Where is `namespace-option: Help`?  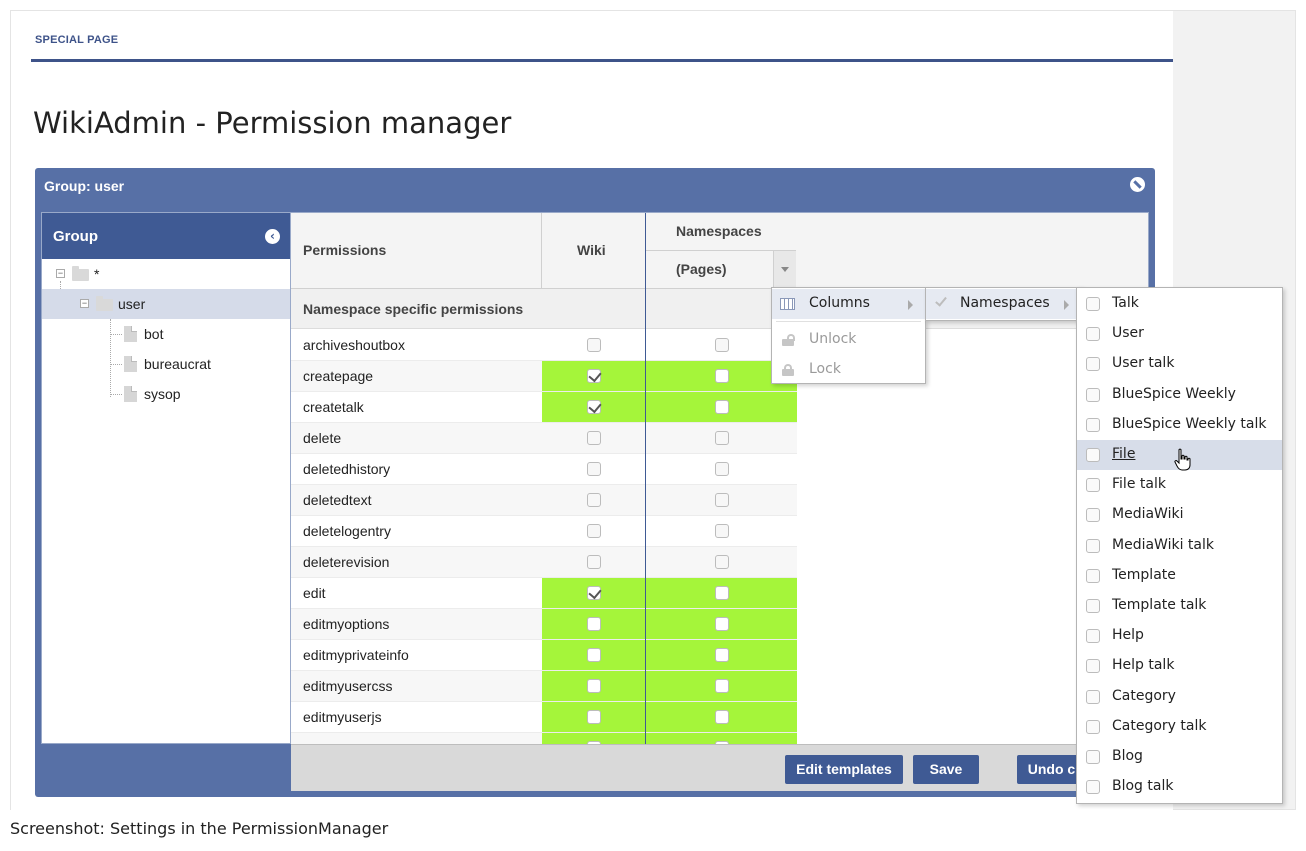
namespace-option: Help is located at coordinates (1179, 636).